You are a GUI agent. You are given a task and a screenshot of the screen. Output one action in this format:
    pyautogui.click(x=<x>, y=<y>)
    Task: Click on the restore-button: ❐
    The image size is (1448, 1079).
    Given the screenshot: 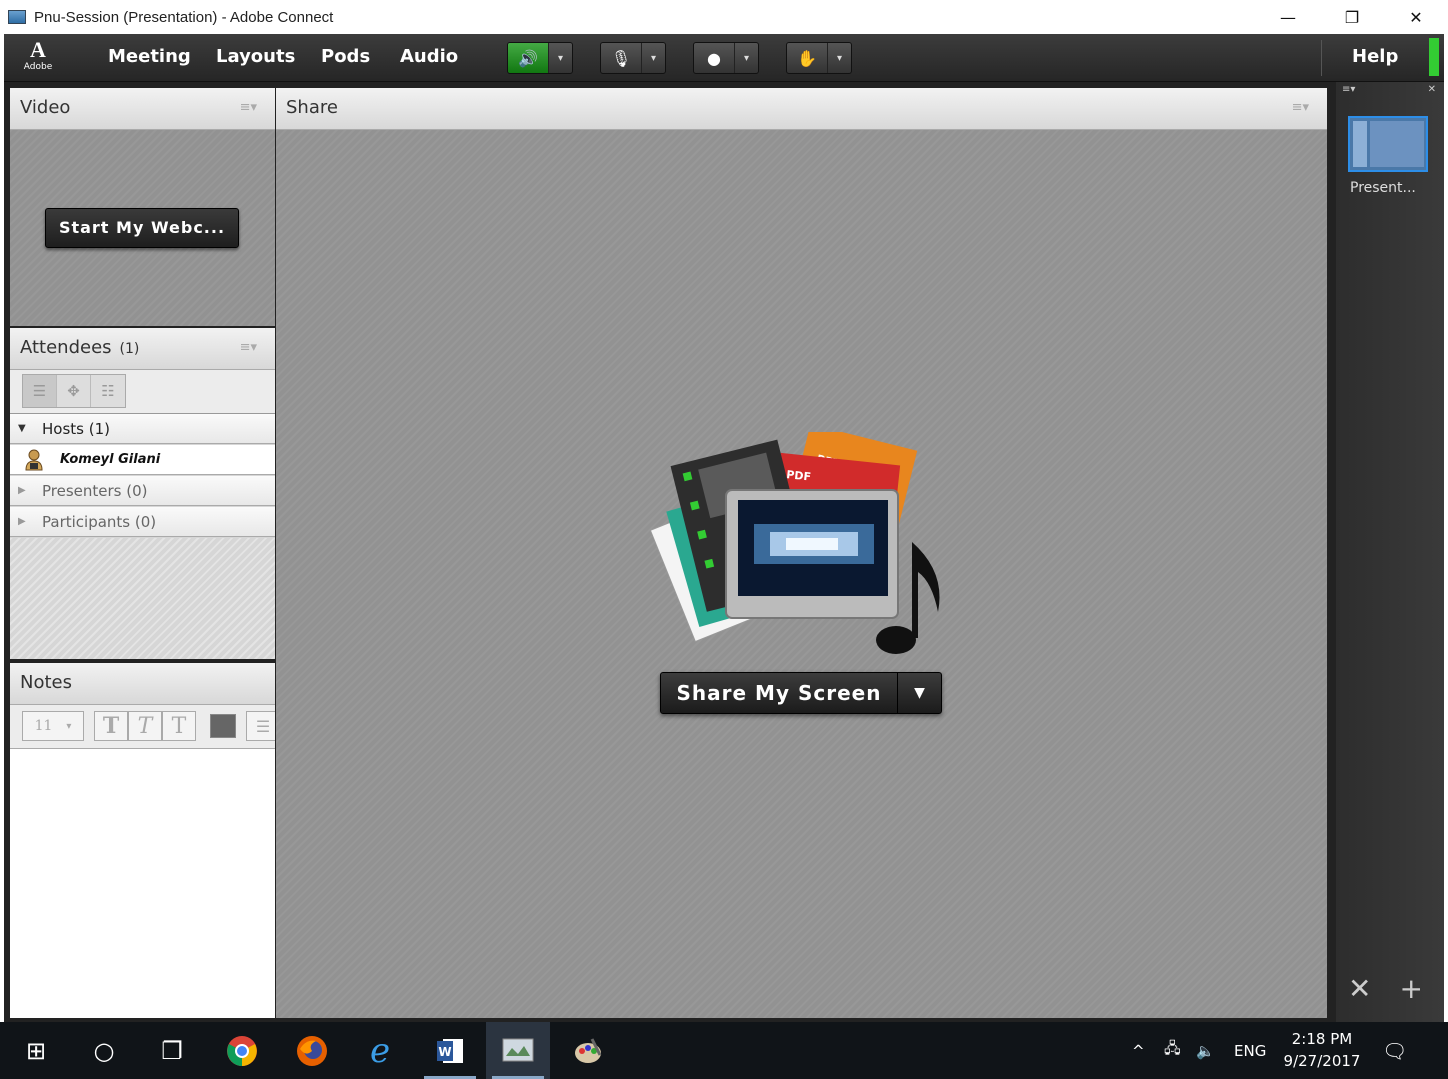 What is the action you would take?
    pyautogui.click(x=1352, y=17)
    